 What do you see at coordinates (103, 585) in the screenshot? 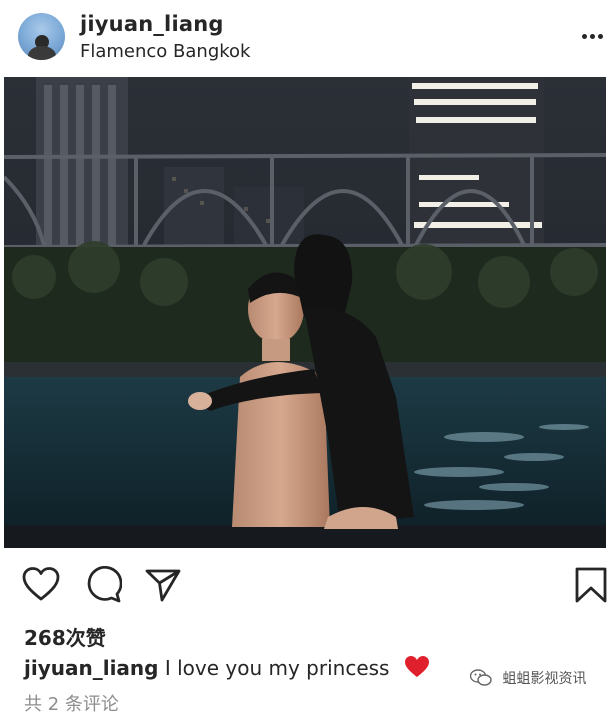
I see `comment-icon` at bounding box center [103, 585].